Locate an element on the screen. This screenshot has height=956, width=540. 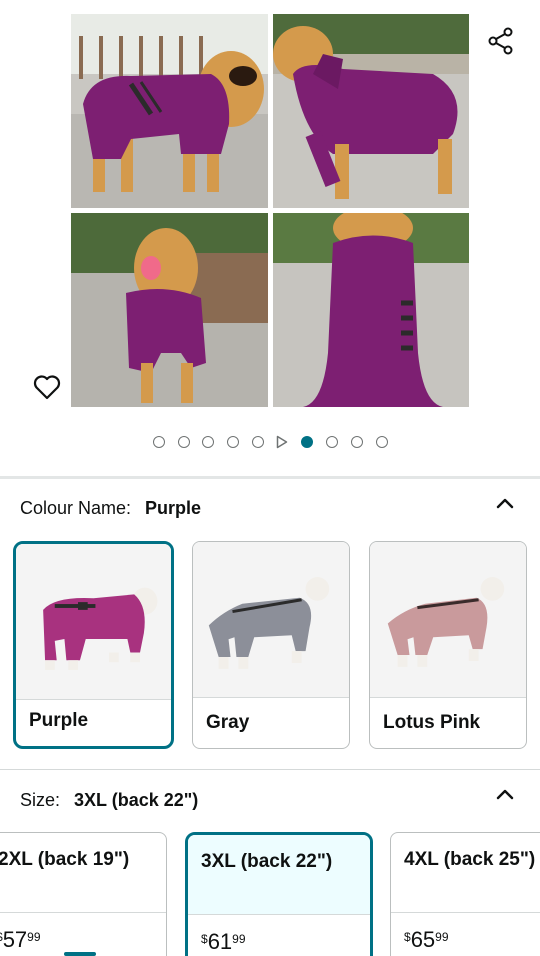
colour-option-gray: Gray is located at coordinates (271, 645).